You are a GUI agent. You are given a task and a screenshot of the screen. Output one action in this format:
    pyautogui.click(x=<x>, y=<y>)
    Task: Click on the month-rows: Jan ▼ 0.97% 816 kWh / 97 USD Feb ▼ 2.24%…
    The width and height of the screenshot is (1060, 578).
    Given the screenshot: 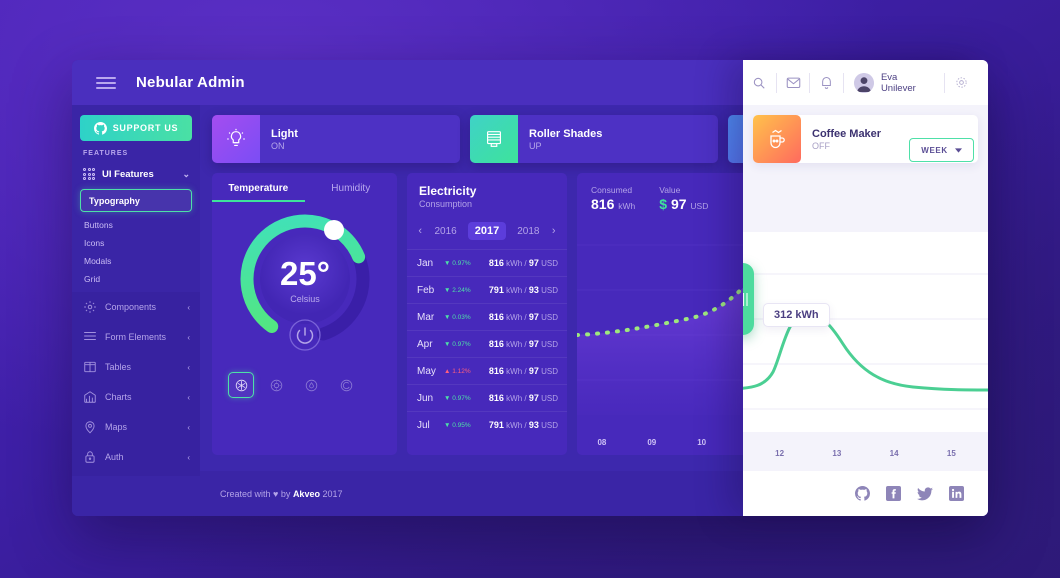 What is the action you would take?
    pyautogui.click(x=487, y=343)
    